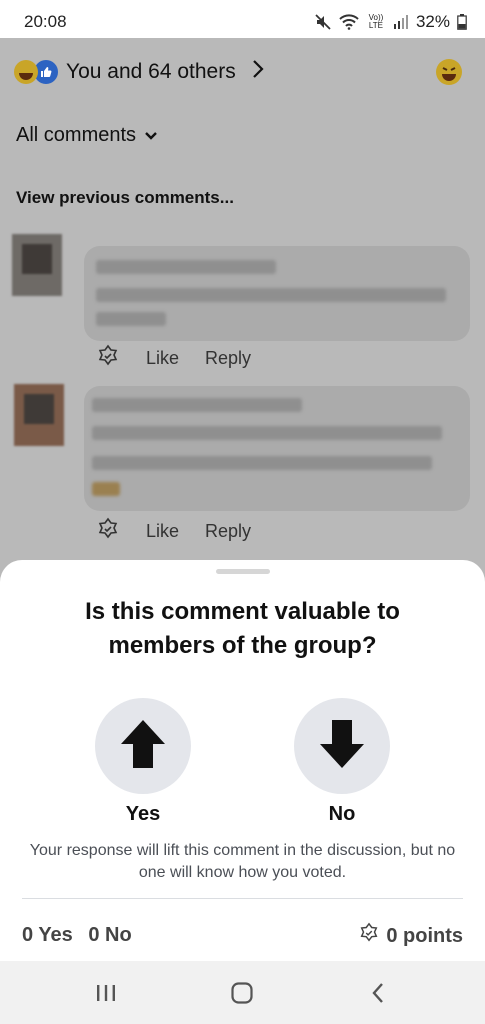  I want to click on home-icon, so click(242, 993).